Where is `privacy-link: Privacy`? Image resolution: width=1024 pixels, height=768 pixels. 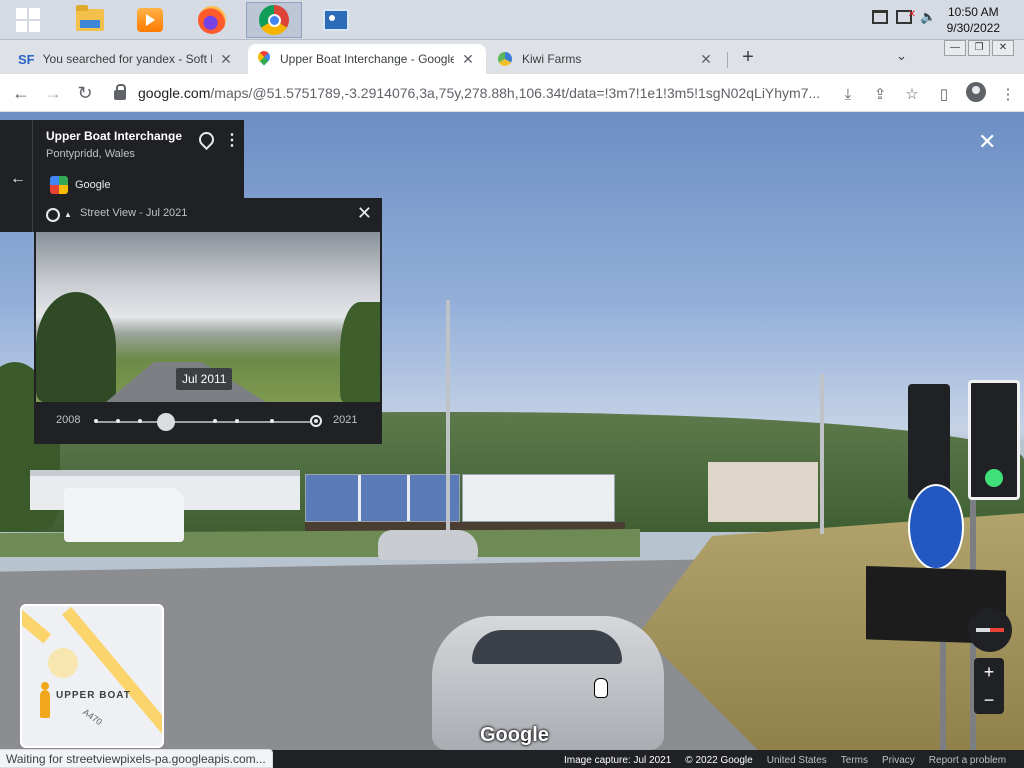
privacy-link: Privacy is located at coordinates (898, 761).